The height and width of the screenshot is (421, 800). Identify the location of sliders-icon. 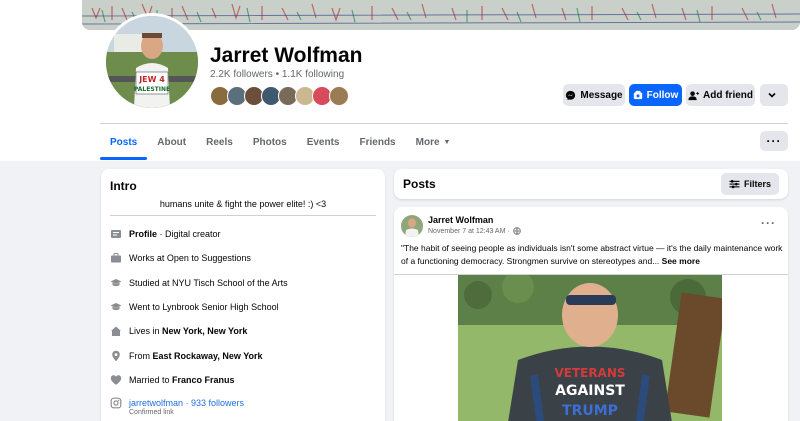
(734, 184).